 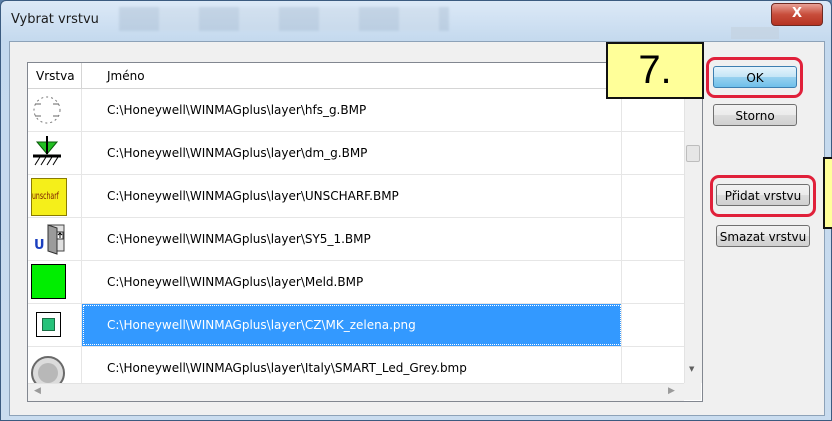 What do you see at coordinates (356, 392) in the screenshot?
I see `horizontal-scrollbar: ◀ ▶` at bounding box center [356, 392].